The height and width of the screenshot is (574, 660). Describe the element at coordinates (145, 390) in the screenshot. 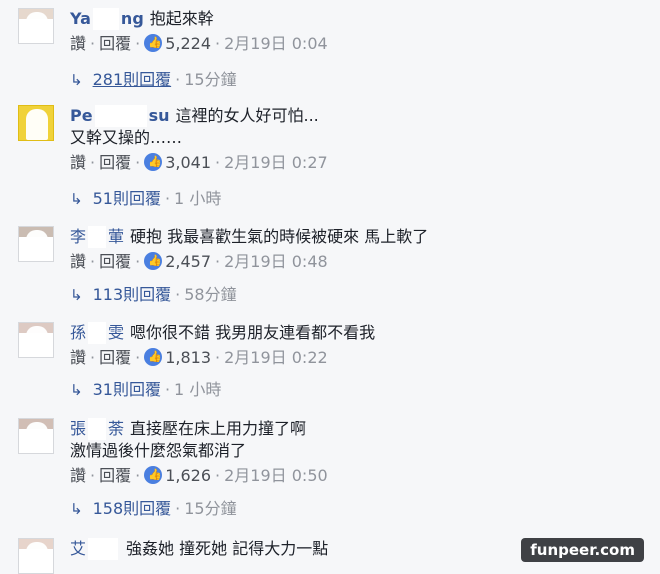

I see `view-replies-link: ↳ 31則回覆 · 1 小時` at that location.